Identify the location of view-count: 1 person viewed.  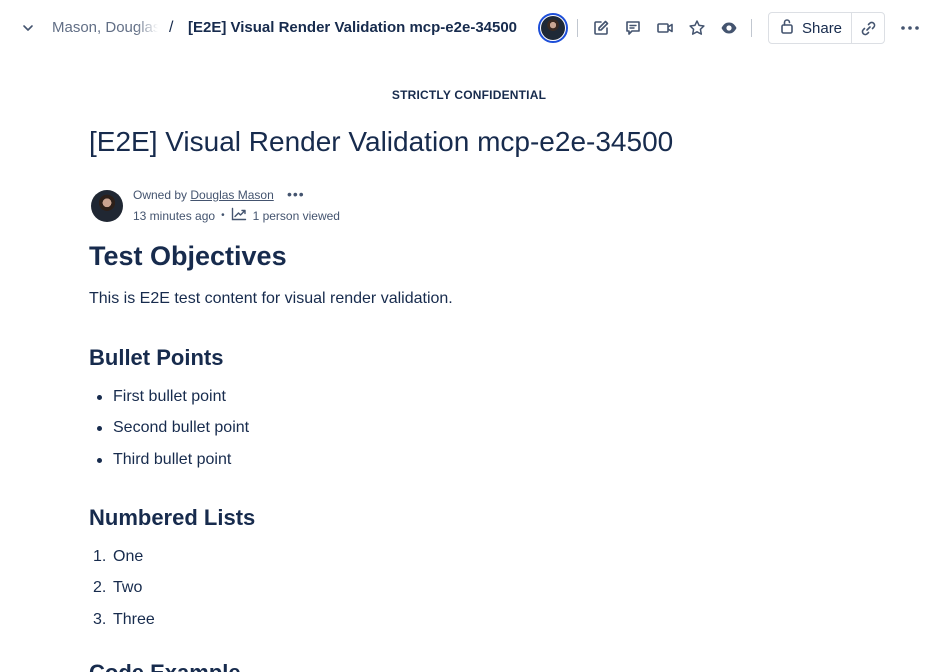
(296, 216).